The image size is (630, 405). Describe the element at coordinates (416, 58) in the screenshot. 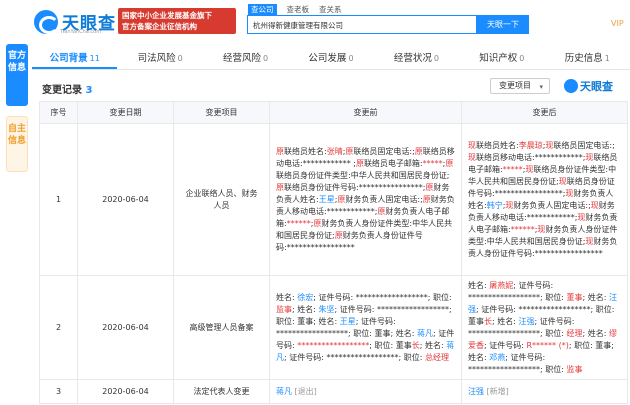

I see `tab-operating-status: 经营状况 0` at that location.